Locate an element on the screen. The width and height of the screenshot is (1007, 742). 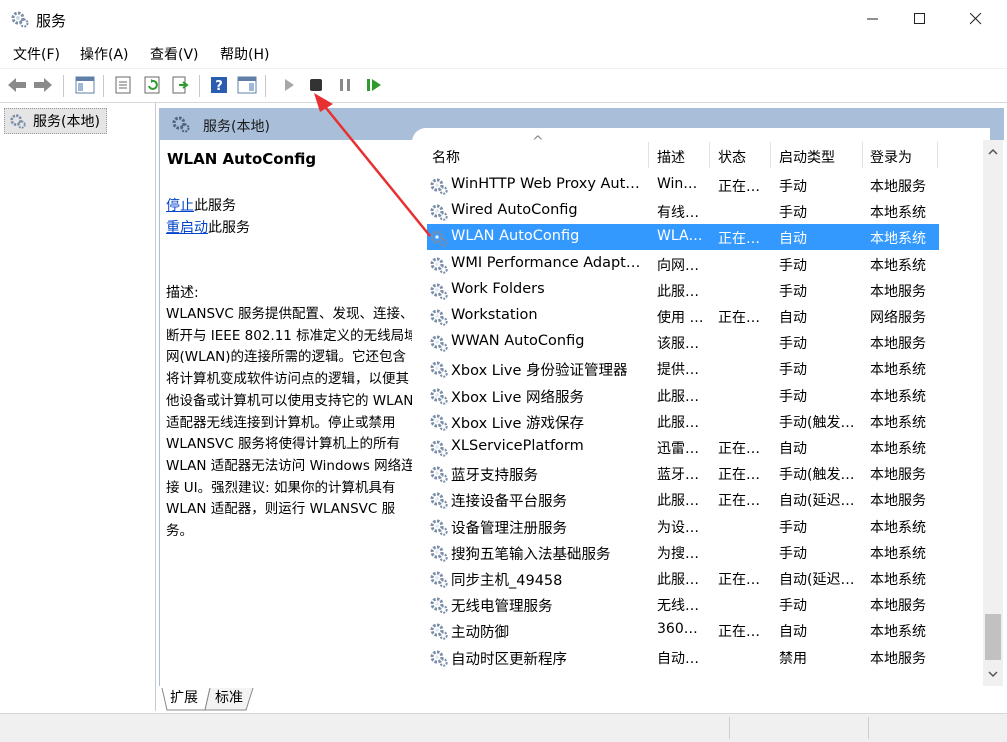
start-service-button is located at coordinates (289, 85).